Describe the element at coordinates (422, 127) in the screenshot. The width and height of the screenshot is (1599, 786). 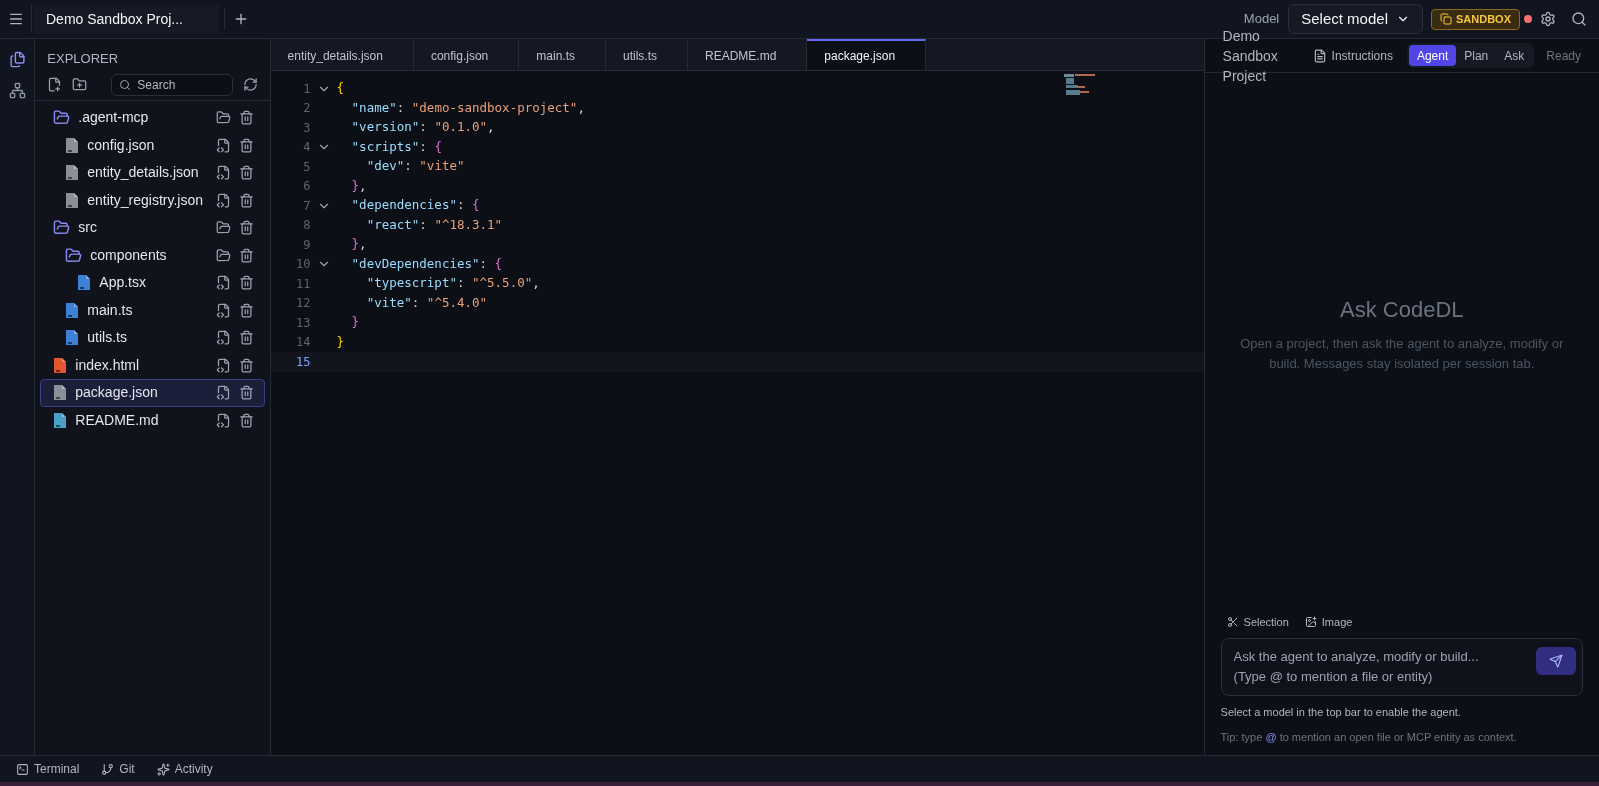
I see `code-line: "version": "0.1.0",` at that location.